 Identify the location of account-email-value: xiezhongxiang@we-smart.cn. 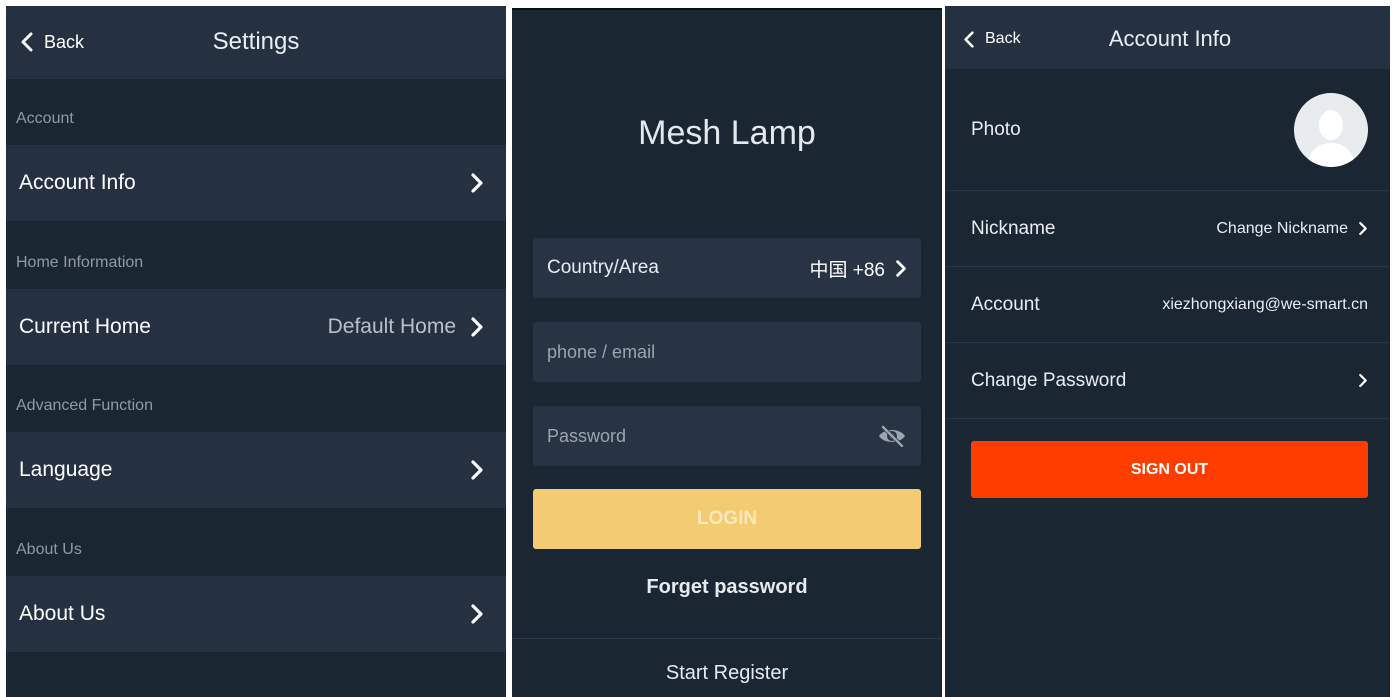
(1265, 304).